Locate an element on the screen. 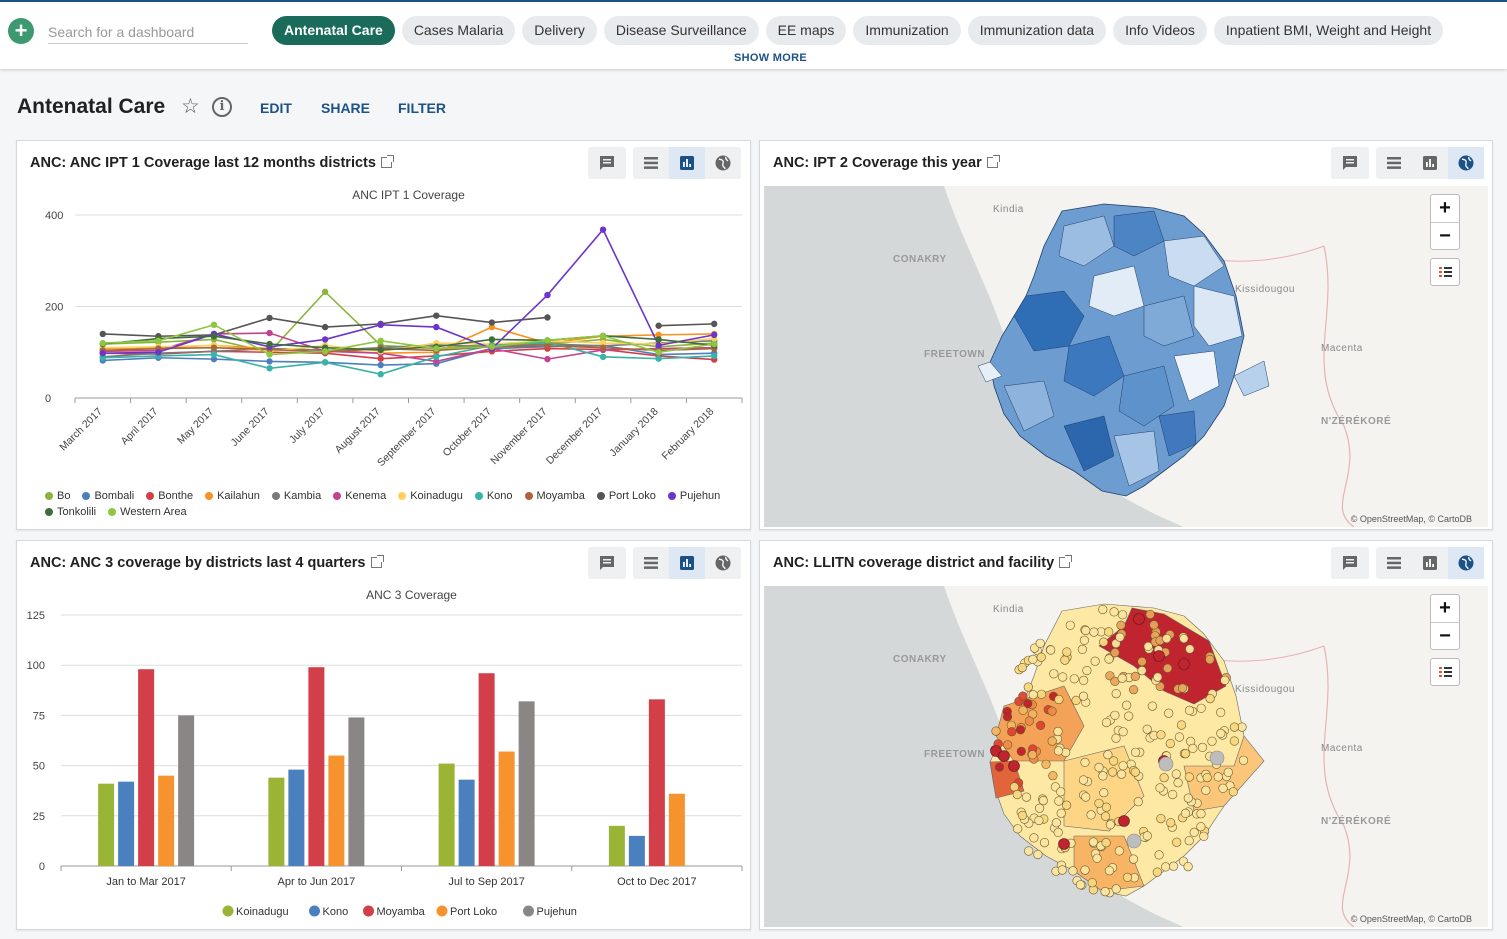  chip-immunization-data: Immunization data is located at coordinates (1037, 30).